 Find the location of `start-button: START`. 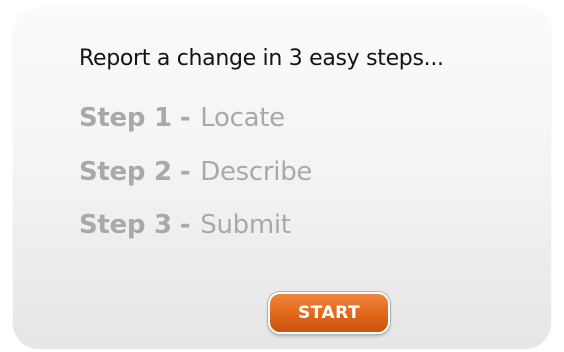

start-button: START is located at coordinates (329, 313).